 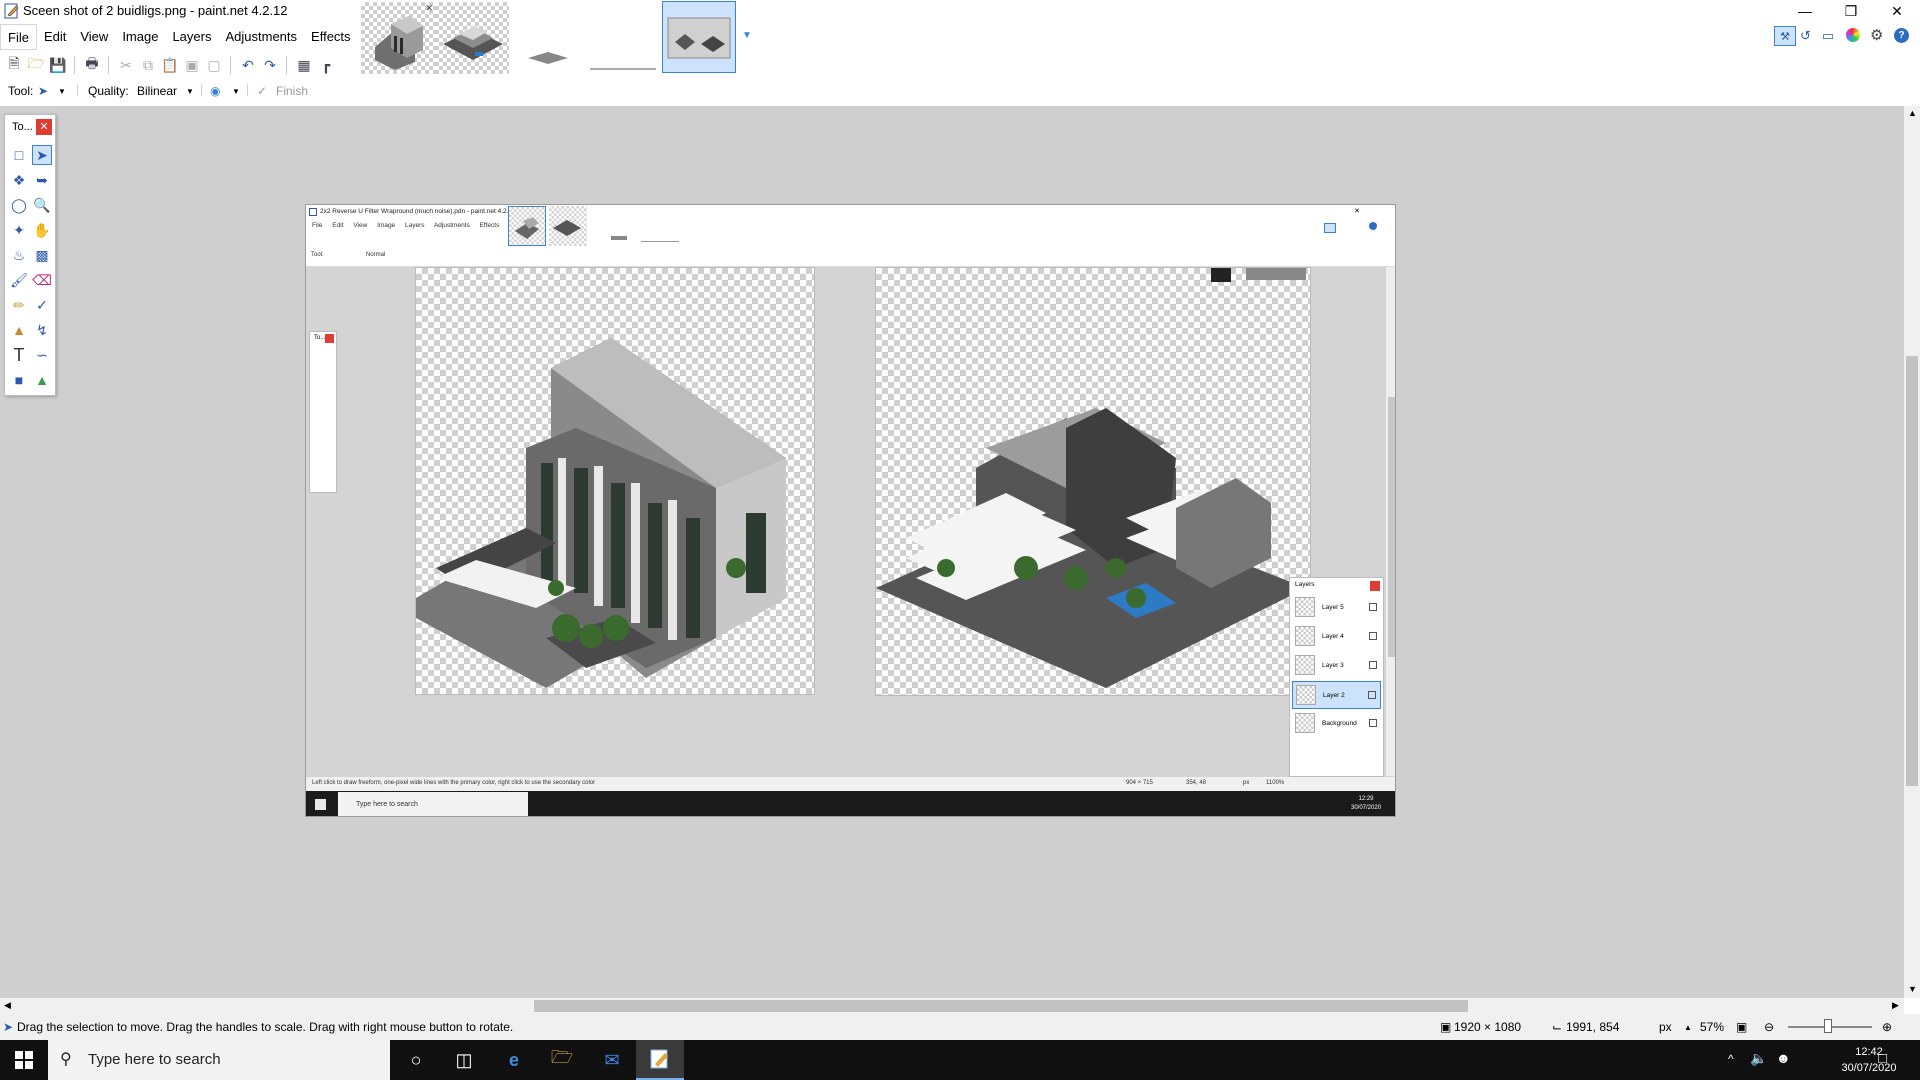 I want to click on selection-mode-icon: ◉, so click(x=215, y=91).